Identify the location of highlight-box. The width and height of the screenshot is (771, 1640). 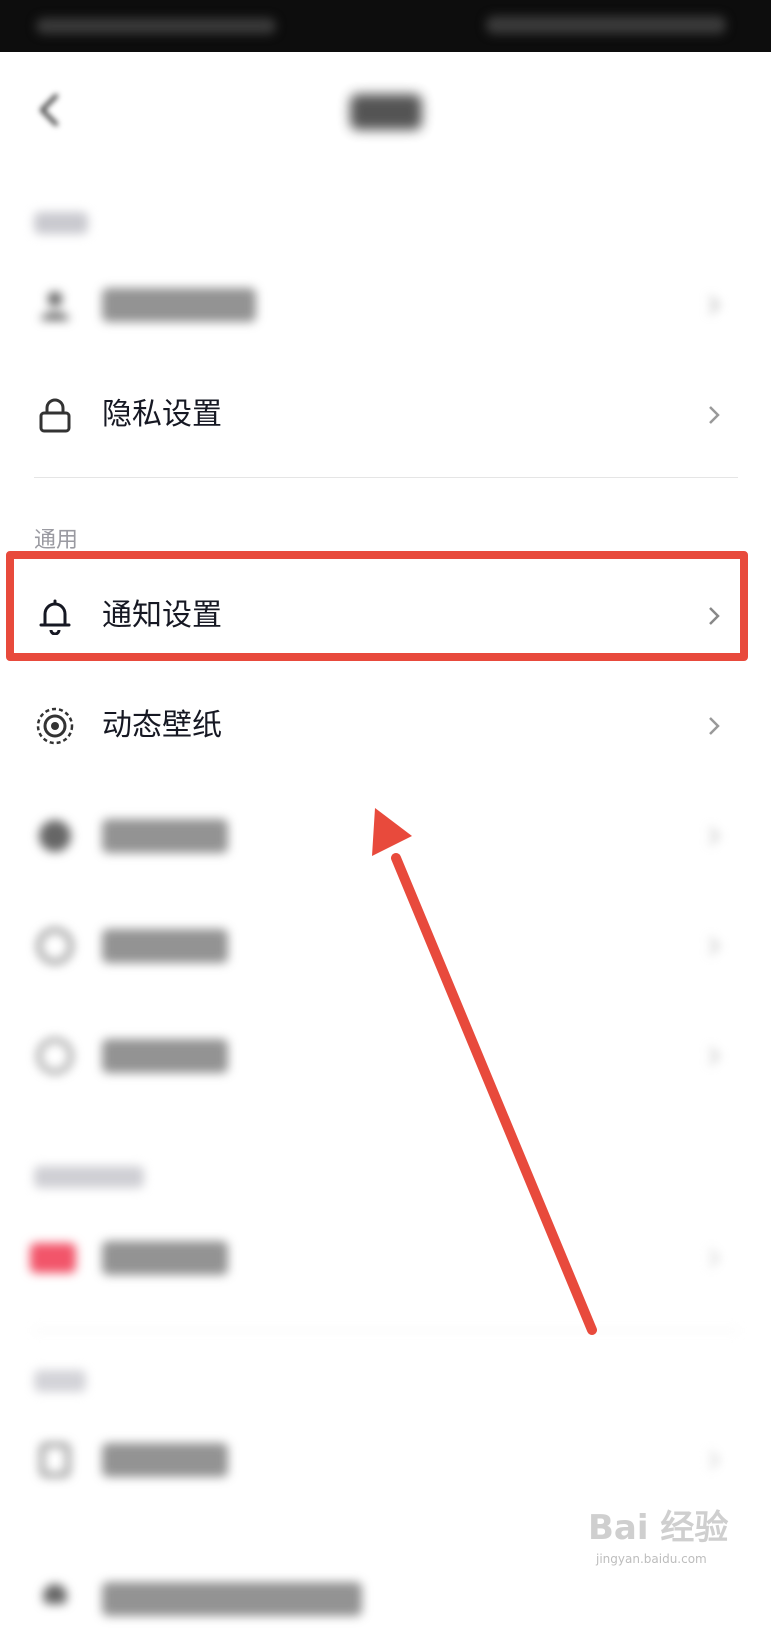
(377, 606).